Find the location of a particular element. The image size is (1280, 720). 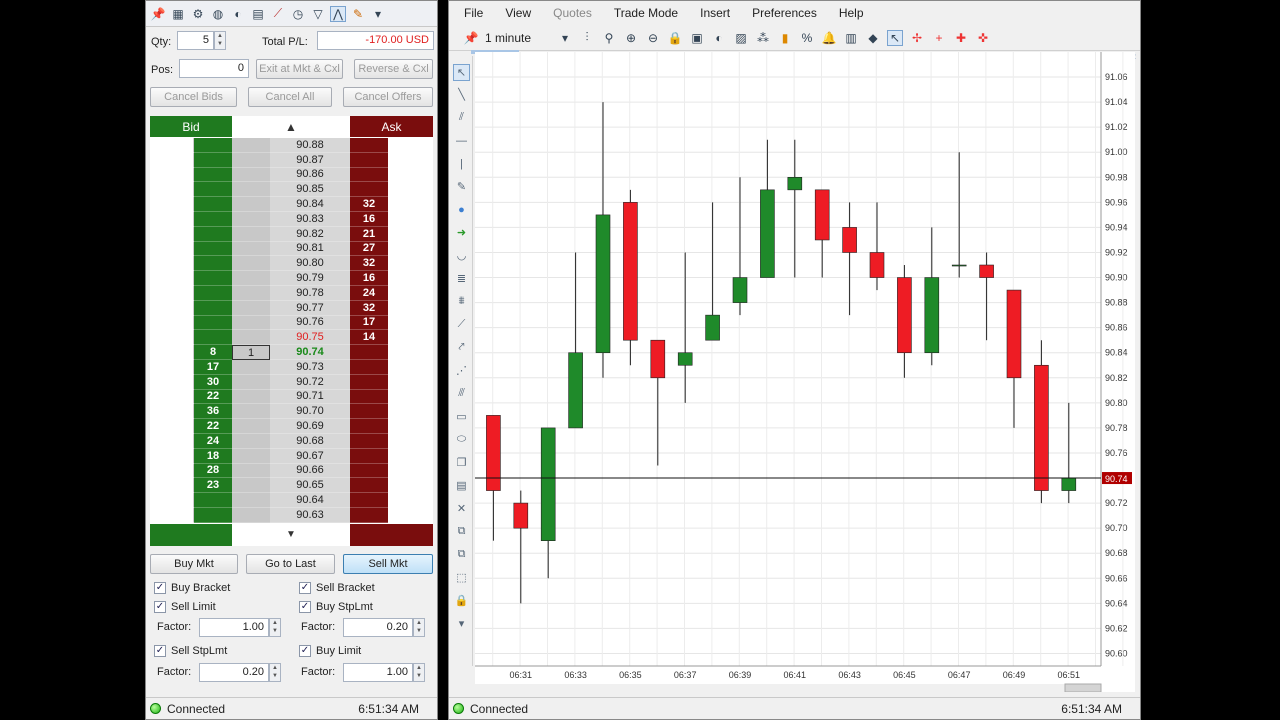

bid-size-cell: 36 is located at coordinates (213, 412).